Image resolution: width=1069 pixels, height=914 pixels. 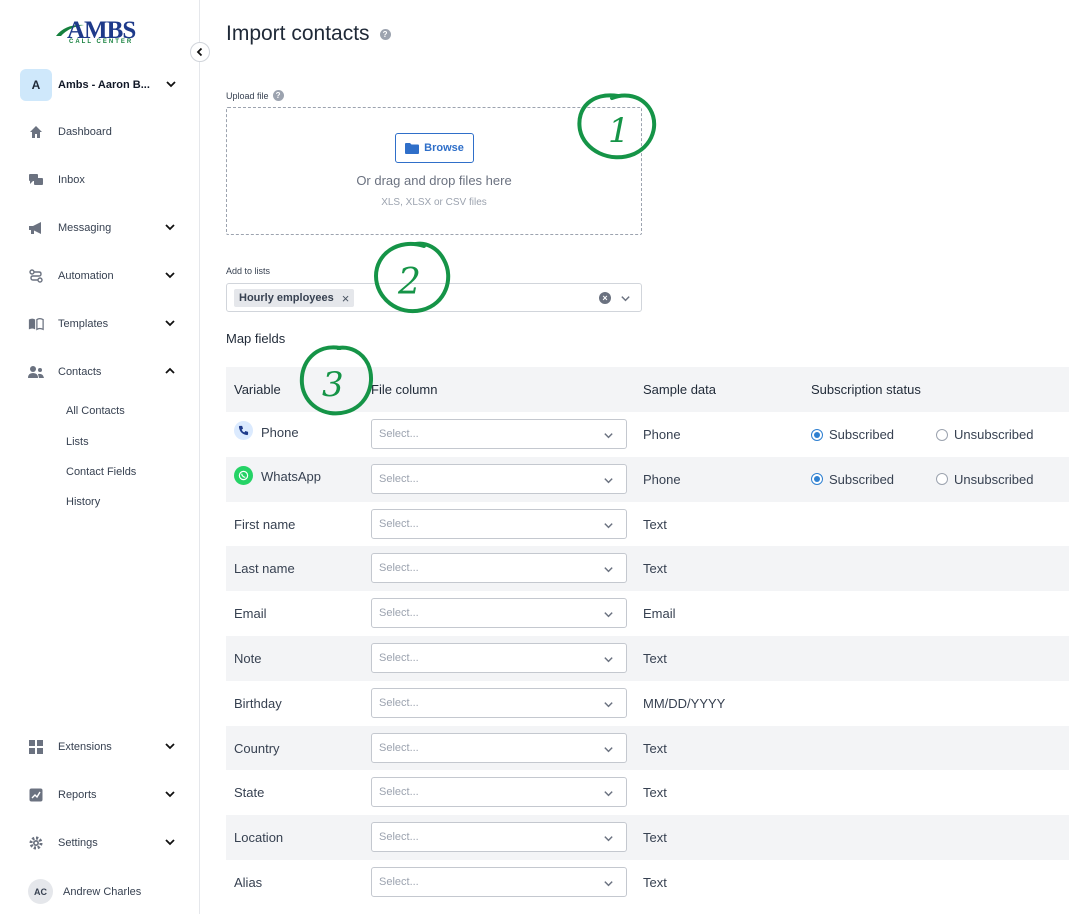 What do you see at coordinates (605, 298) in the screenshot?
I see `clear-icon: ×` at bounding box center [605, 298].